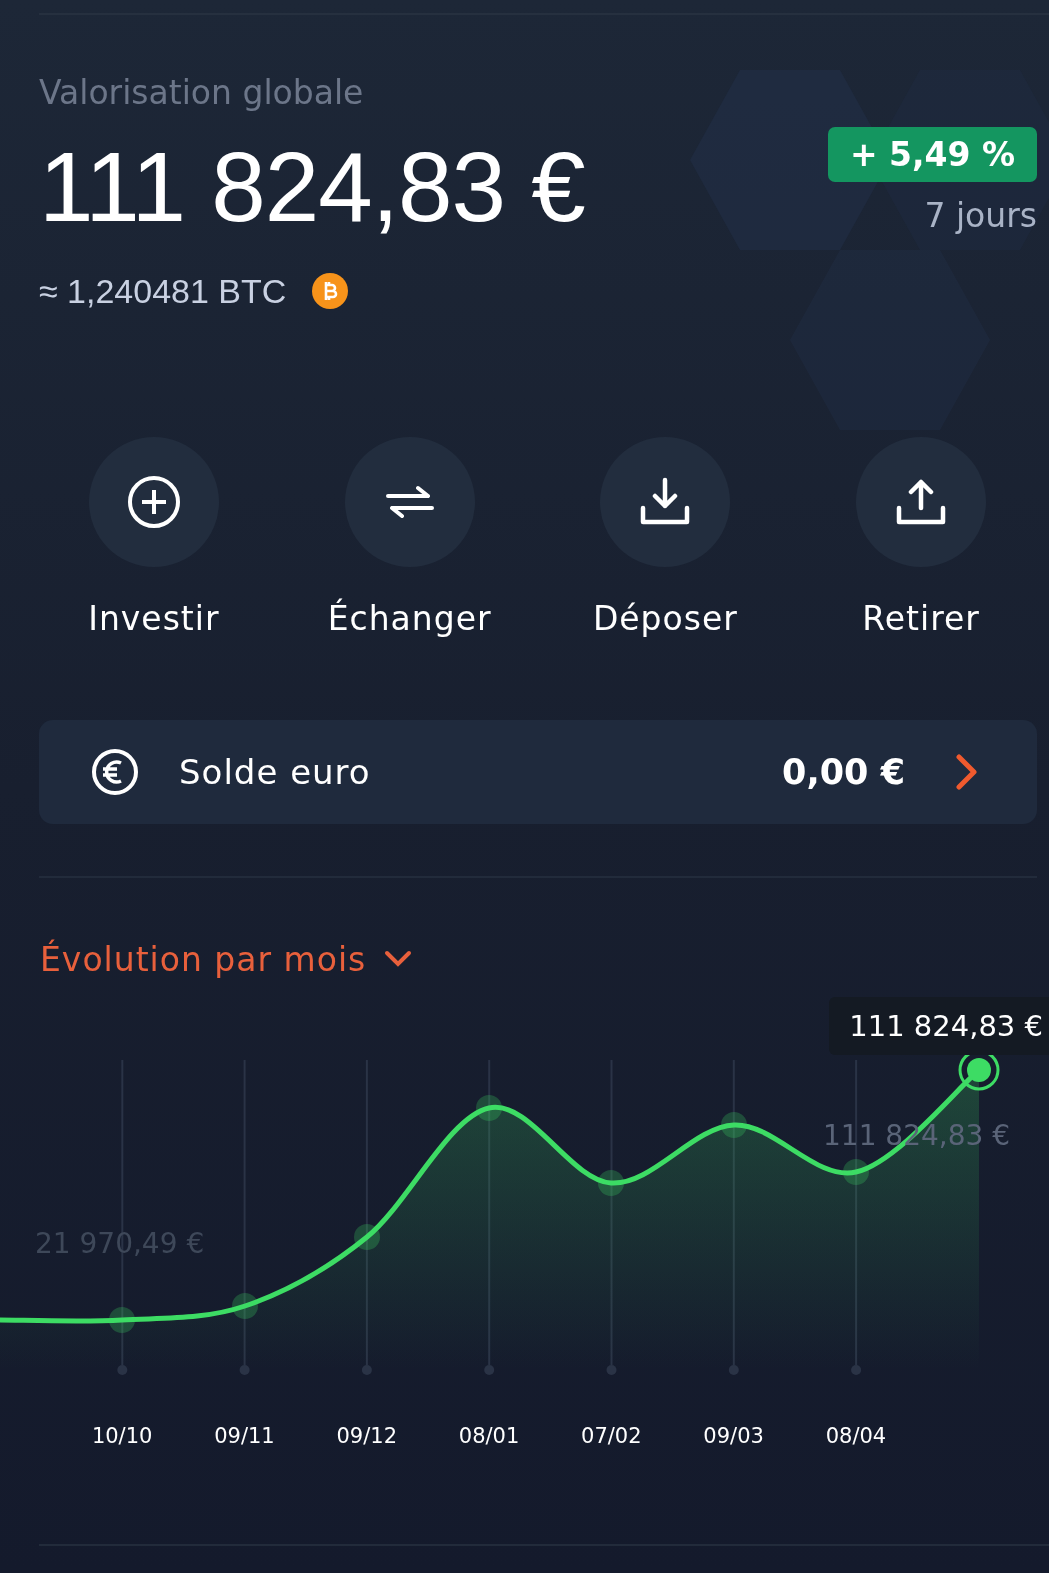 This screenshot has width=1049, height=1573. I want to click on axis-label: 07/02, so click(611, 1435).